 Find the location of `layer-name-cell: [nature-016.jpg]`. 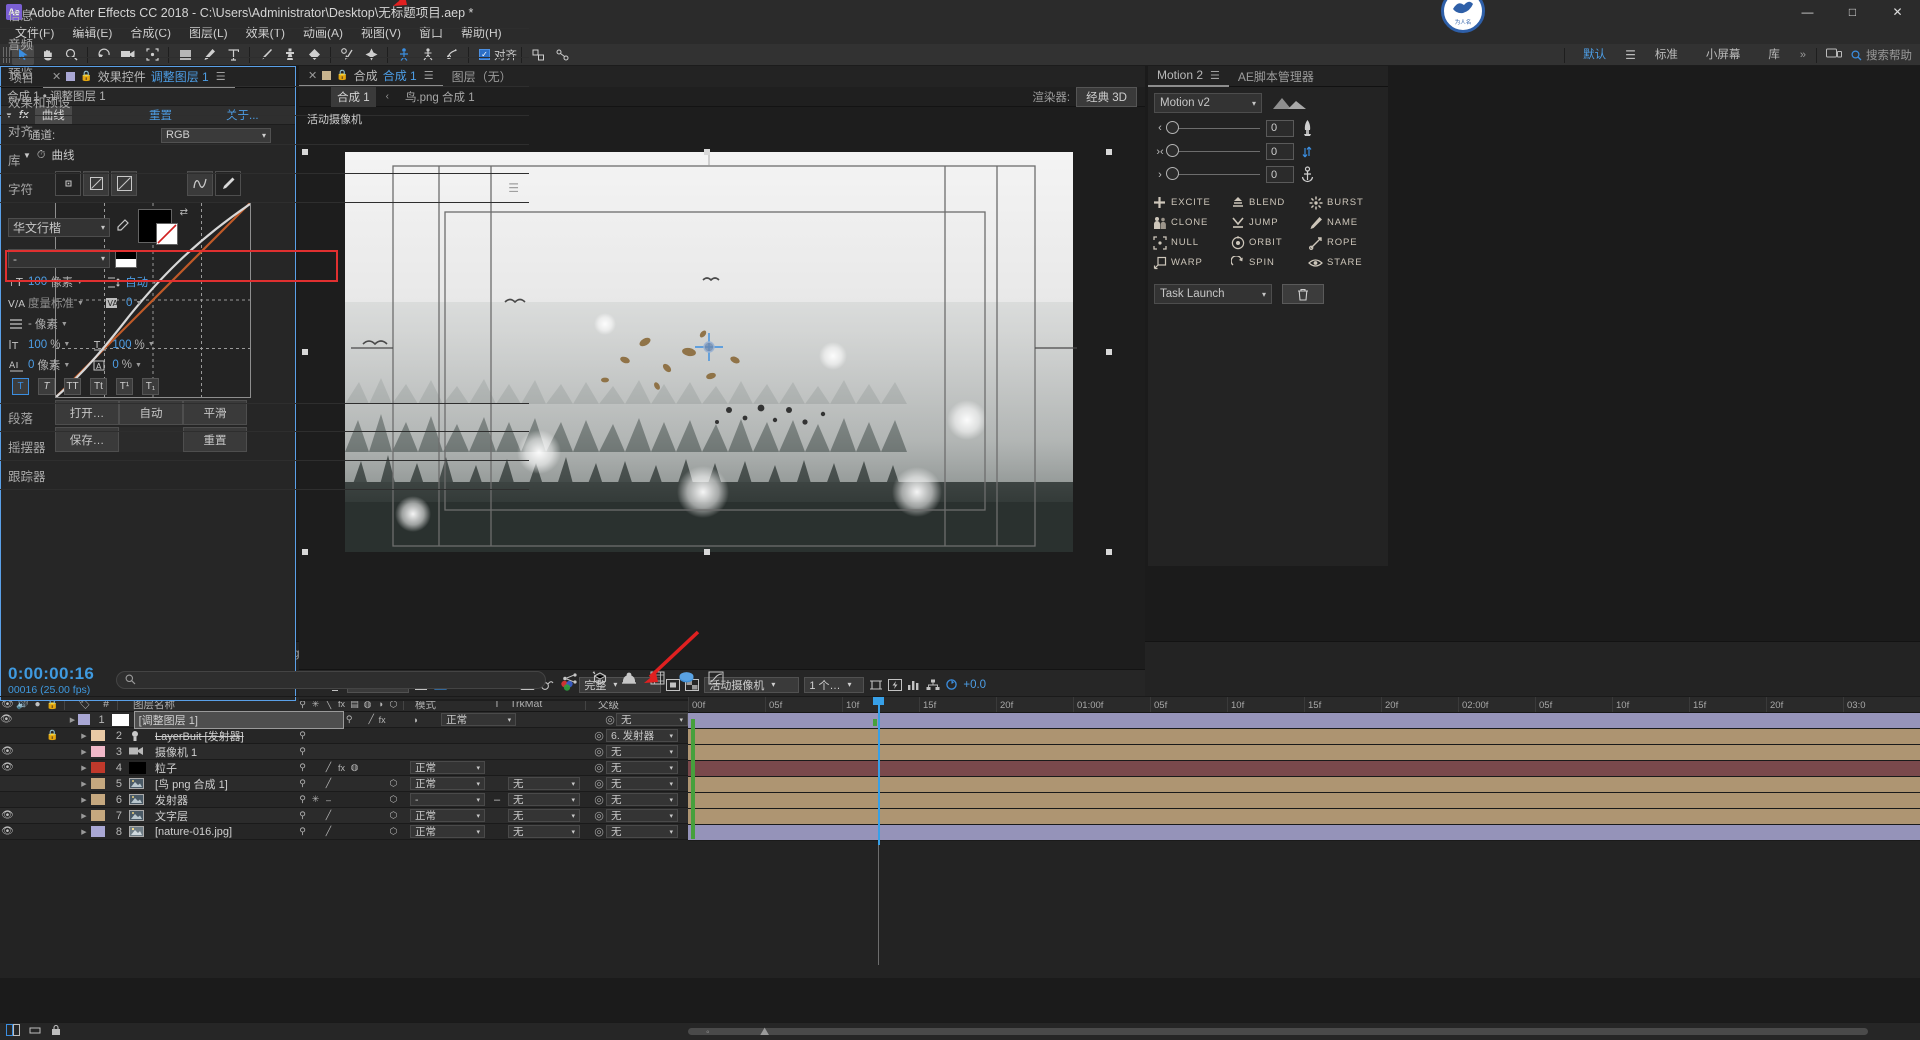

layer-name-cell: [nature-016.jpg] is located at coordinates (211, 831).